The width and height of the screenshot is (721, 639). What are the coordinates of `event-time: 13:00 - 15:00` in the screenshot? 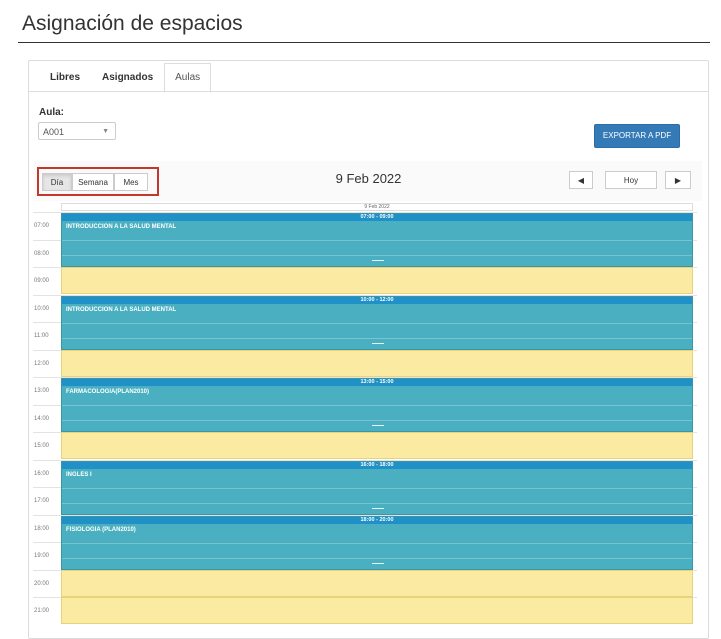 It's located at (377, 382).